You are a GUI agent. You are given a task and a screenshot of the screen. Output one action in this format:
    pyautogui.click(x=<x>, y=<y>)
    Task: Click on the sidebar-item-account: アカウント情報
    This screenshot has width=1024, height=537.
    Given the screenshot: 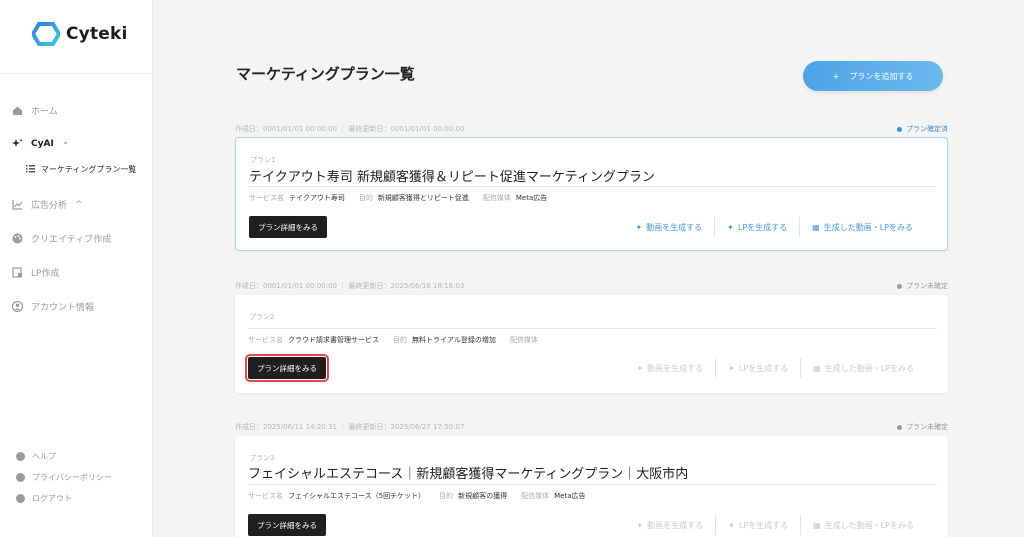 What is the action you would take?
    pyautogui.click(x=53, y=306)
    